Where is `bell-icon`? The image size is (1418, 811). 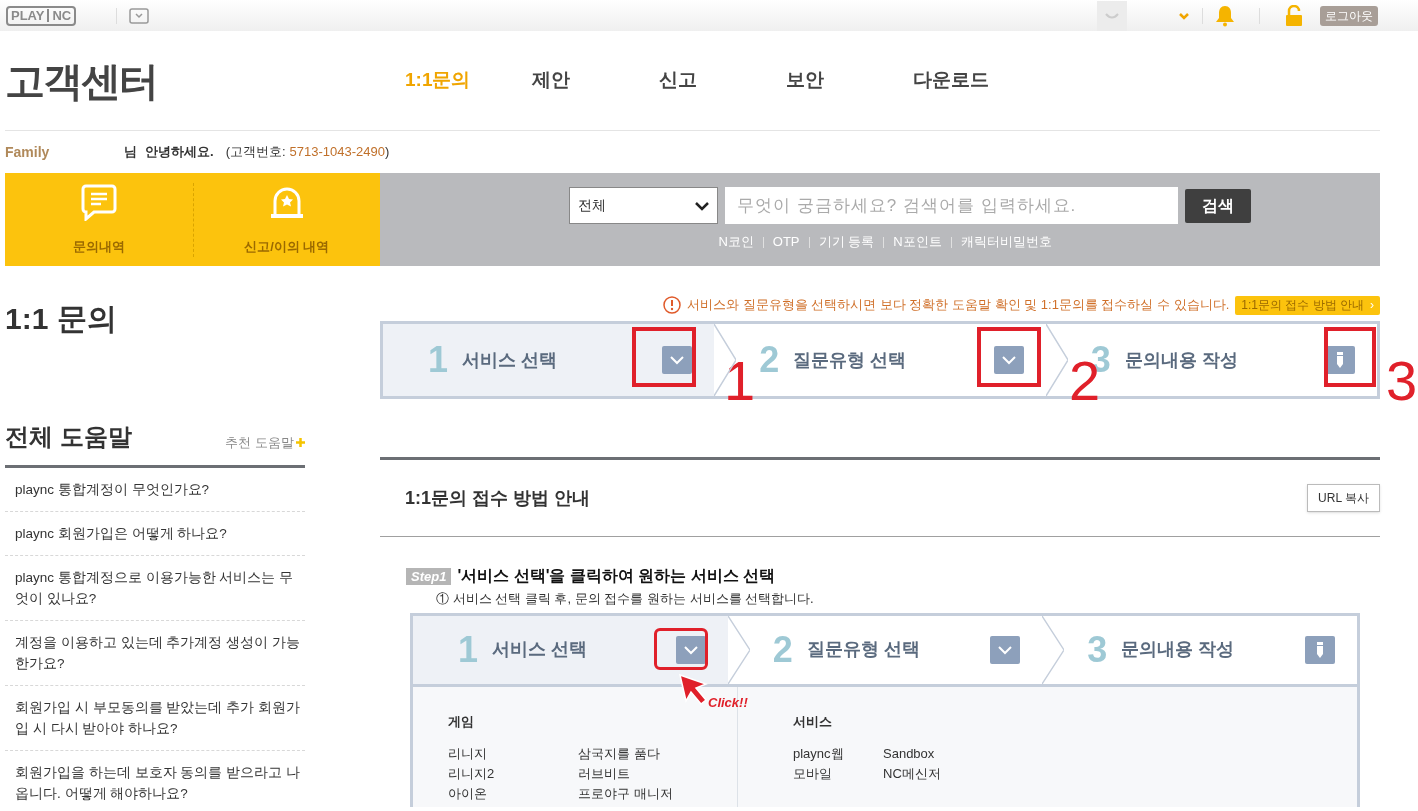 bell-icon is located at coordinates (1225, 15).